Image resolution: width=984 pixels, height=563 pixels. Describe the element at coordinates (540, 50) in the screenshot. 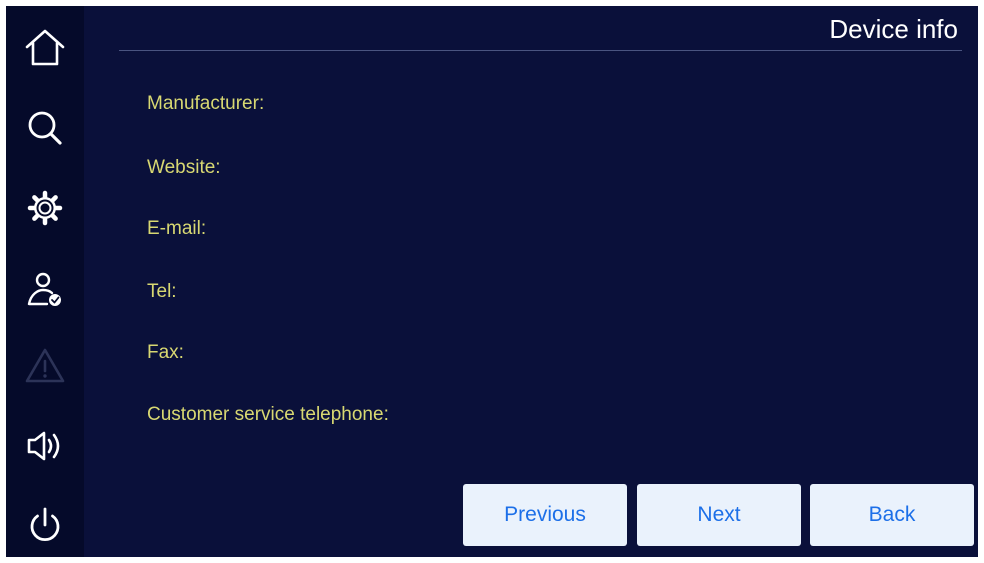

I see `title-divider` at that location.